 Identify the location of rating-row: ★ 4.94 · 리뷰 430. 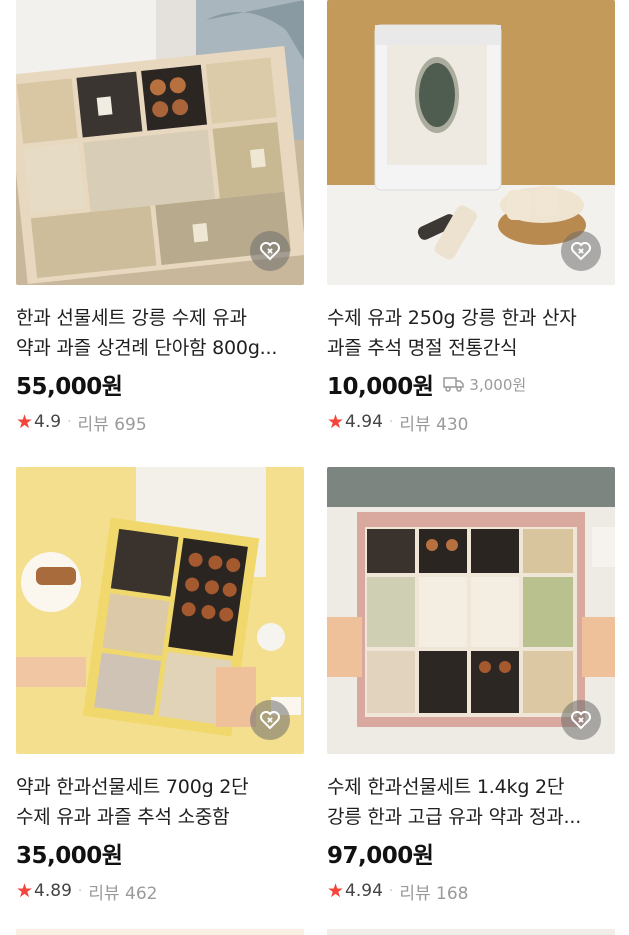
(471, 422).